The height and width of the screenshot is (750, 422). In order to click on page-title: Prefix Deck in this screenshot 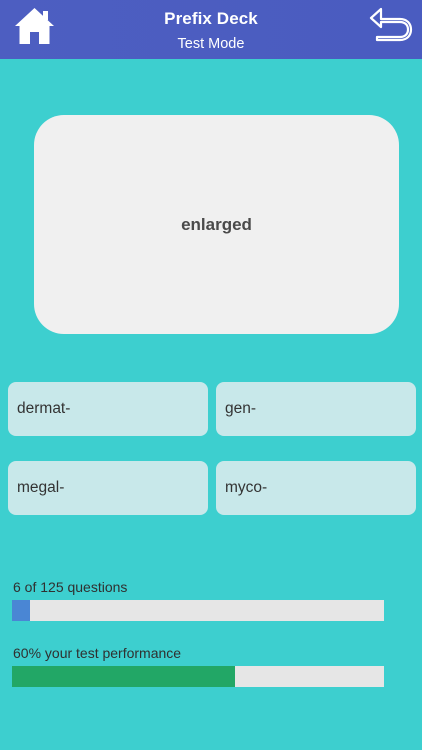, I will do `click(211, 18)`.